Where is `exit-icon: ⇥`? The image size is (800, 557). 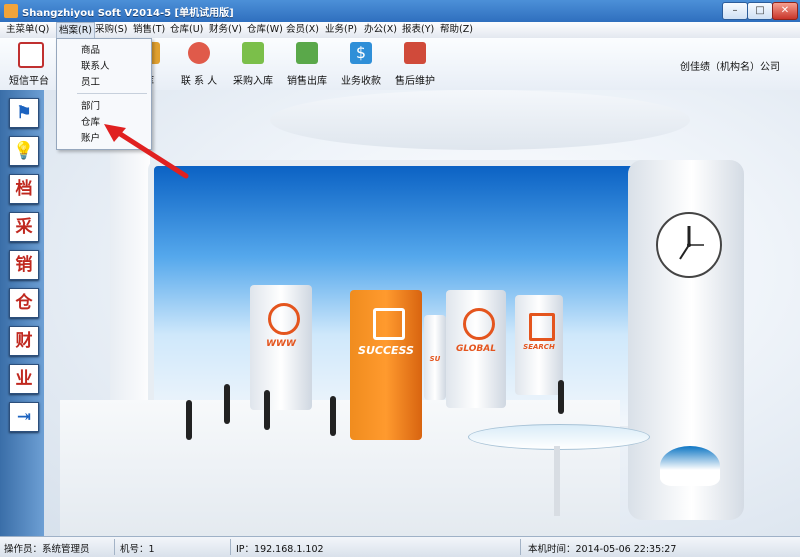 exit-icon: ⇥ is located at coordinates (24, 417).